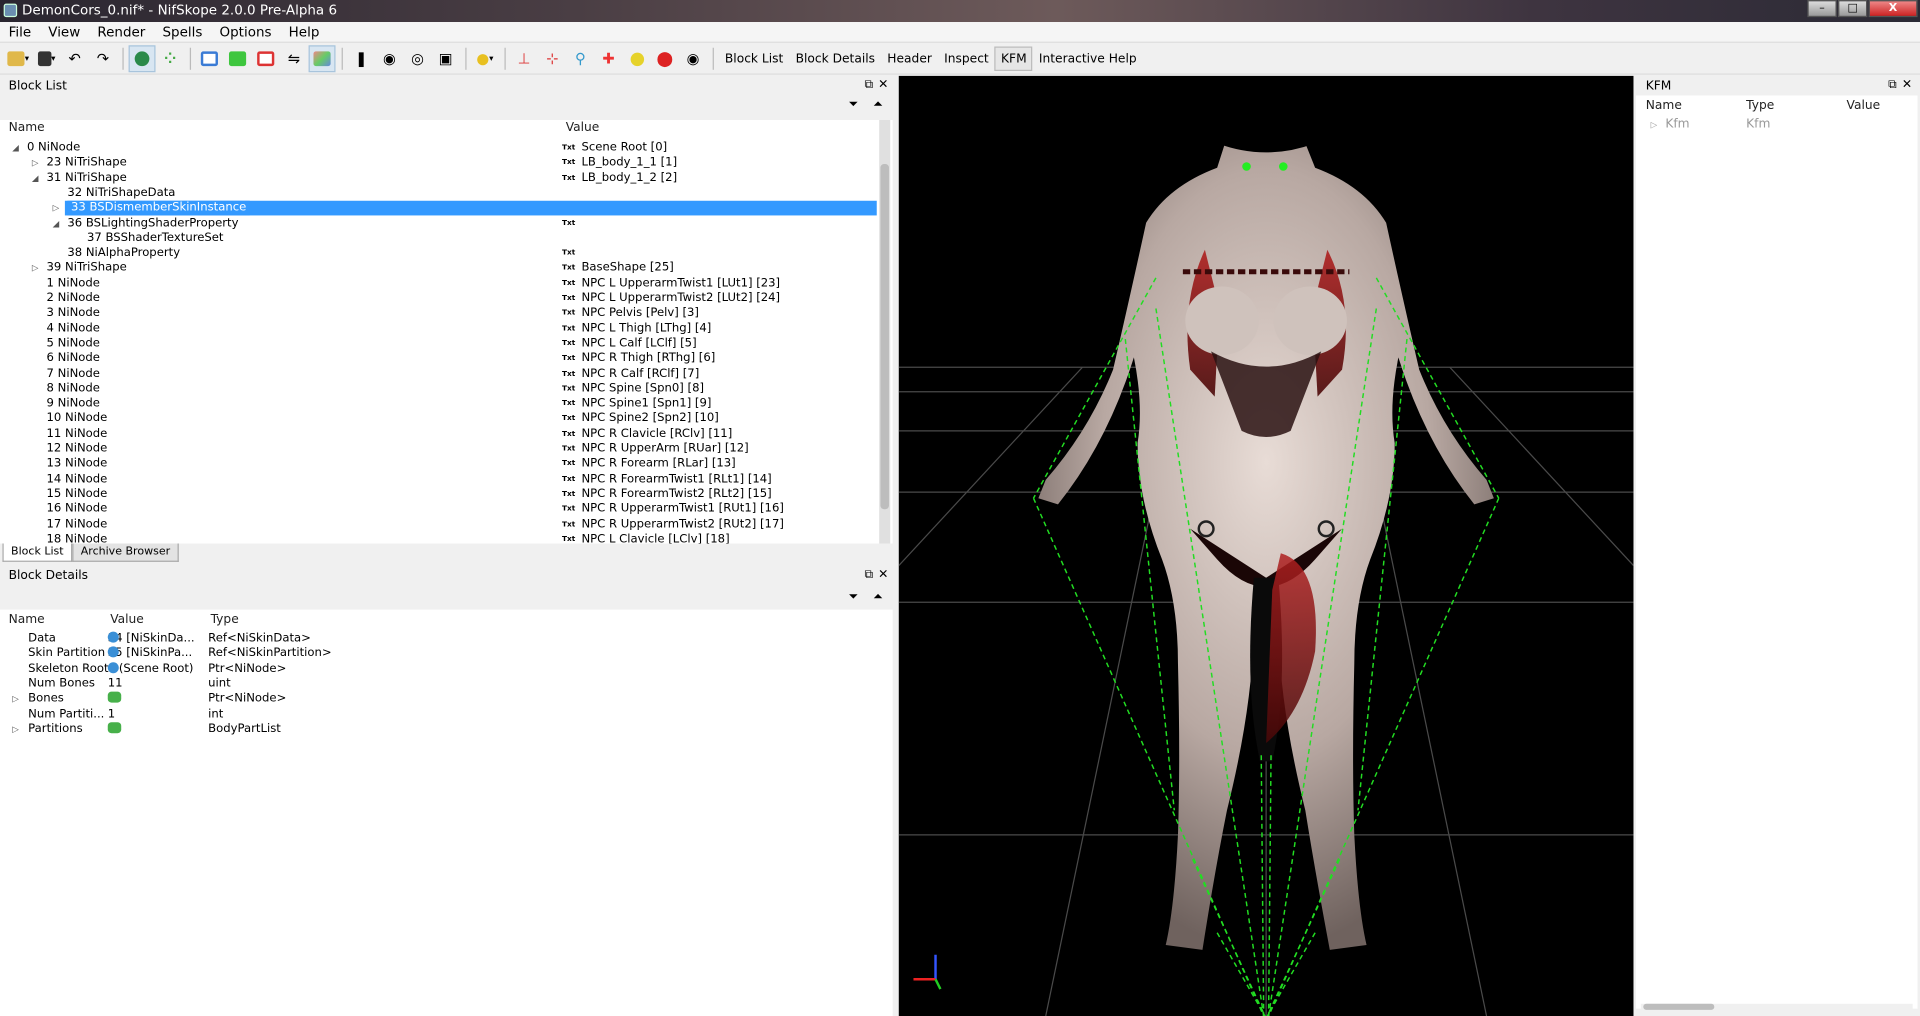 Image resolution: width=1920 pixels, height=1016 pixels. What do you see at coordinates (608, 58) in the screenshot?
I see `show-havok-toggle: ✚` at bounding box center [608, 58].